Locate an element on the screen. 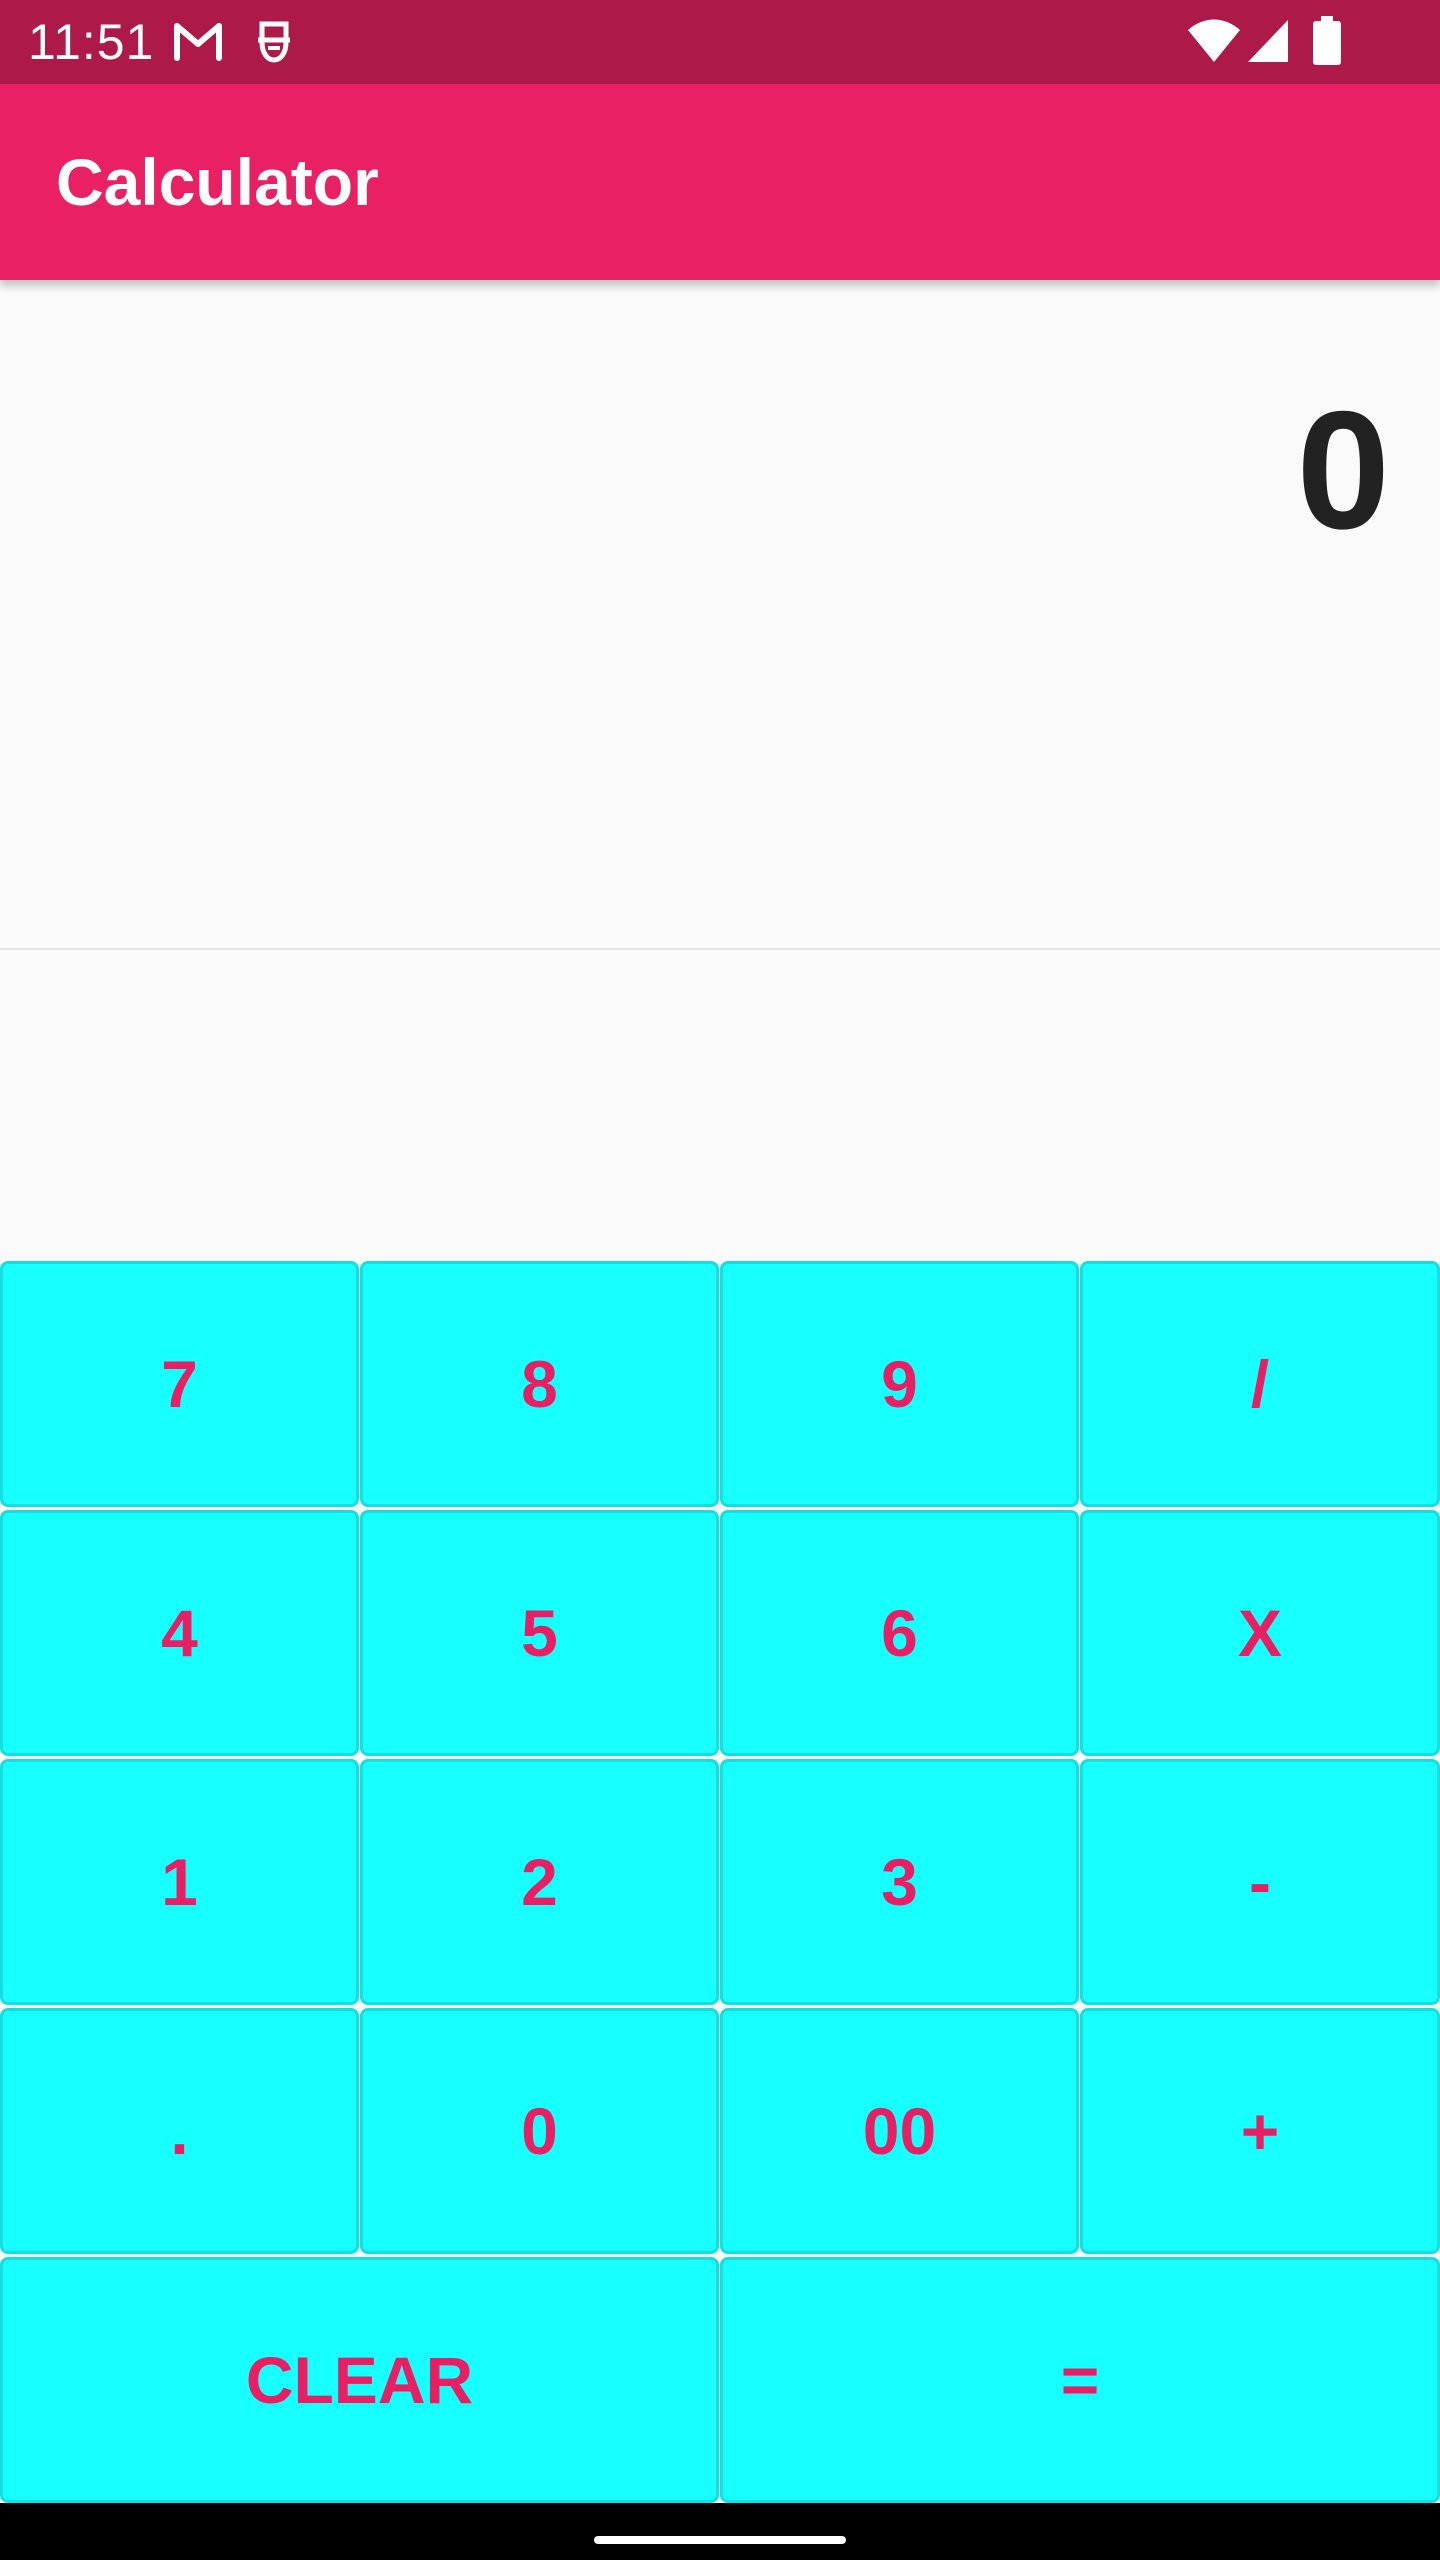 The height and width of the screenshot is (2560, 1440). navigation-bar is located at coordinates (720, 2531).